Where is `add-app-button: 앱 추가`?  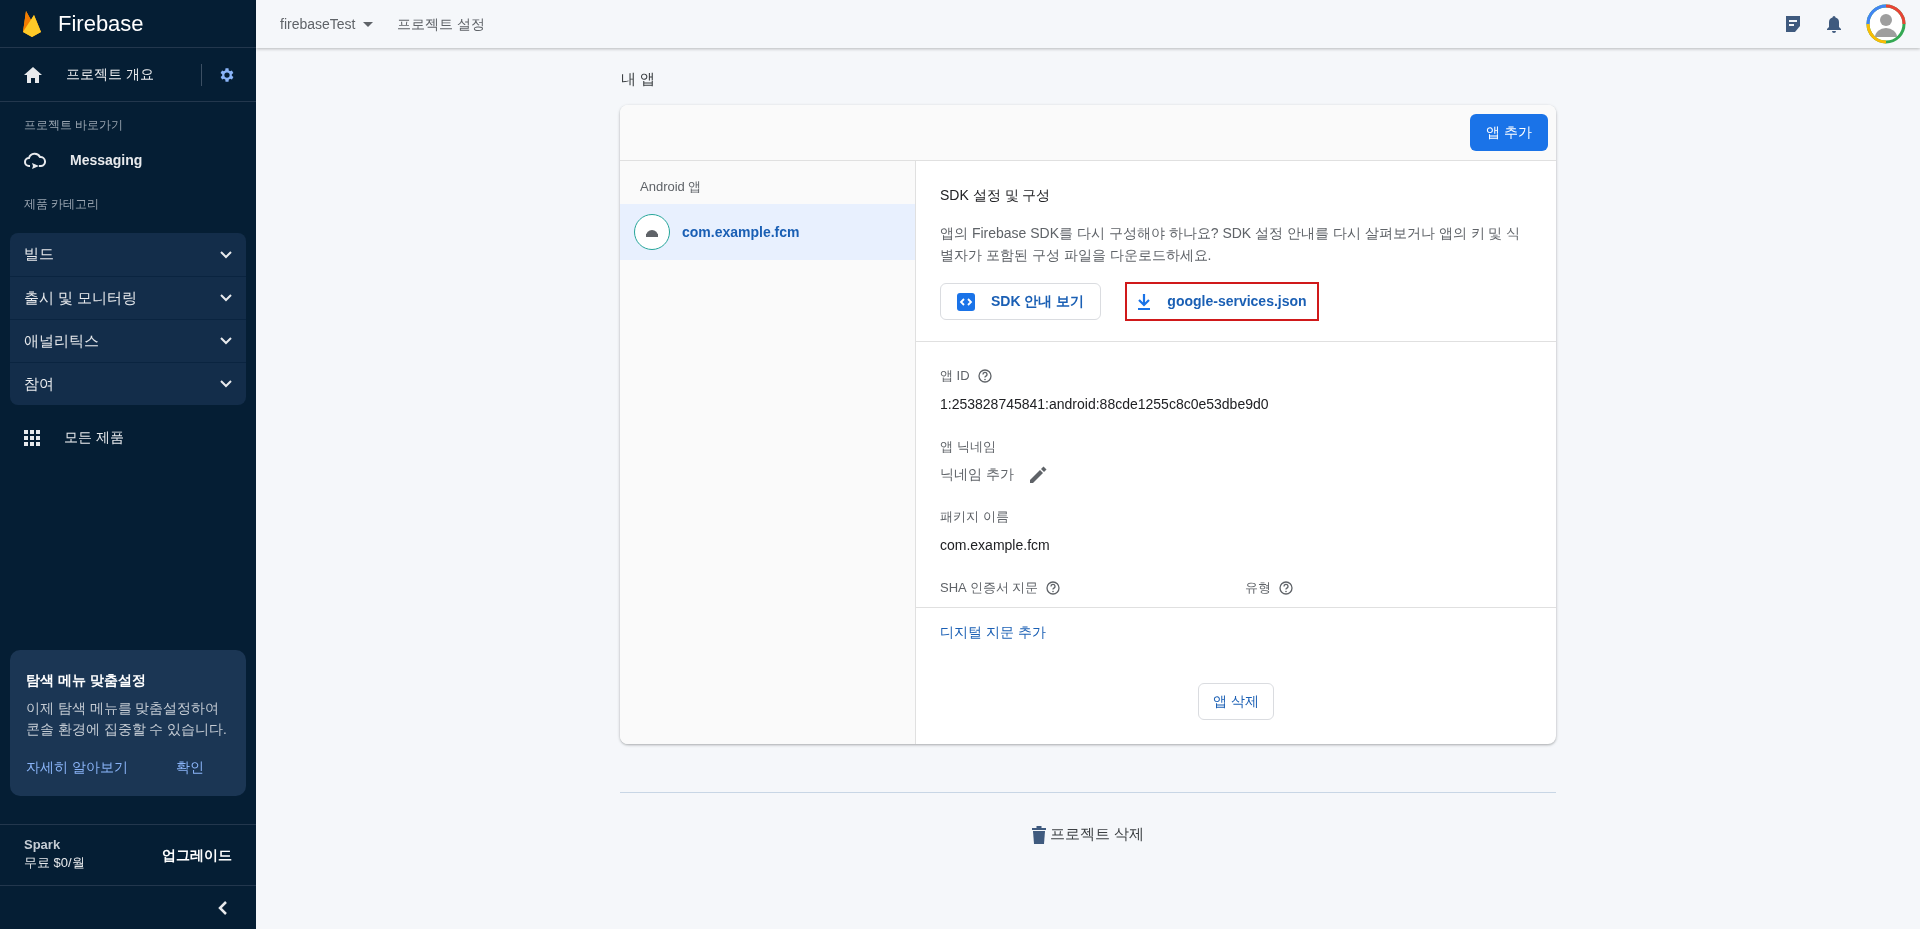 add-app-button: 앱 추가 is located at coordinates (1509, 132).